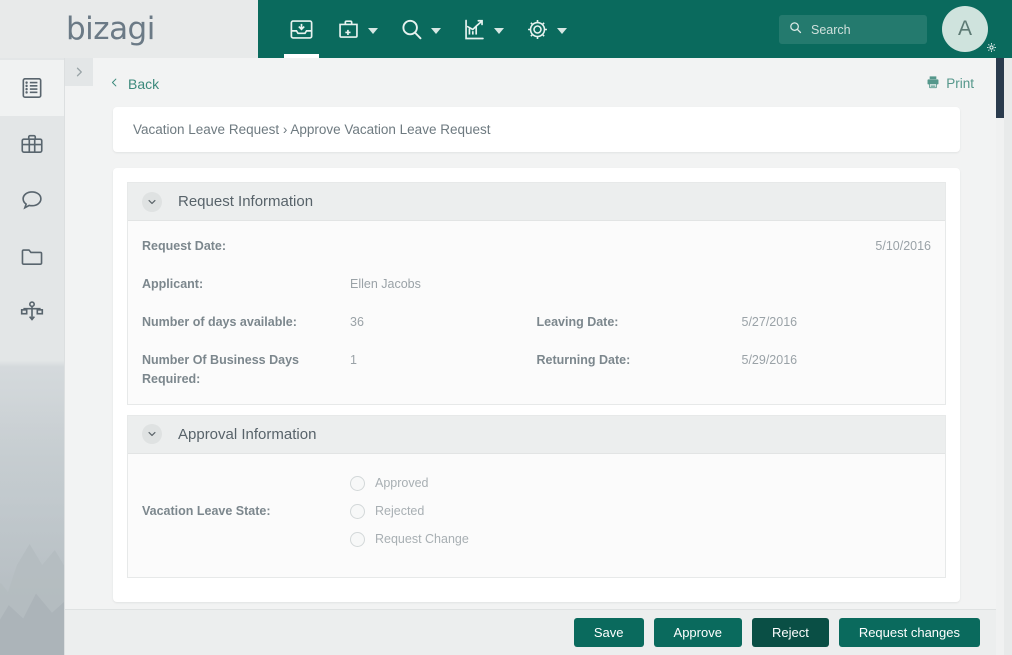 The height and width of the screenshot is (655, 1012). Describe the element at coordinates (499, 31) in the screenshot. I see `analytics-caret-icon` at that location.